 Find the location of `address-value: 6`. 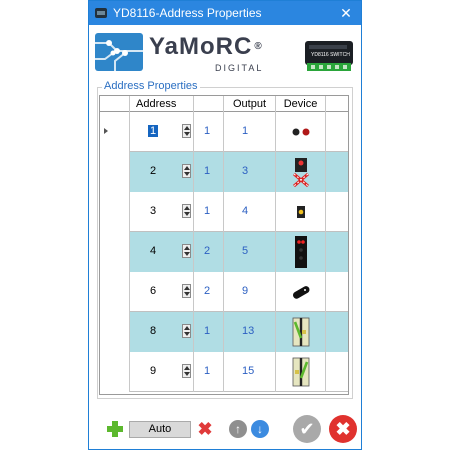

address-value: 6 is located at coordinates (153, 291).